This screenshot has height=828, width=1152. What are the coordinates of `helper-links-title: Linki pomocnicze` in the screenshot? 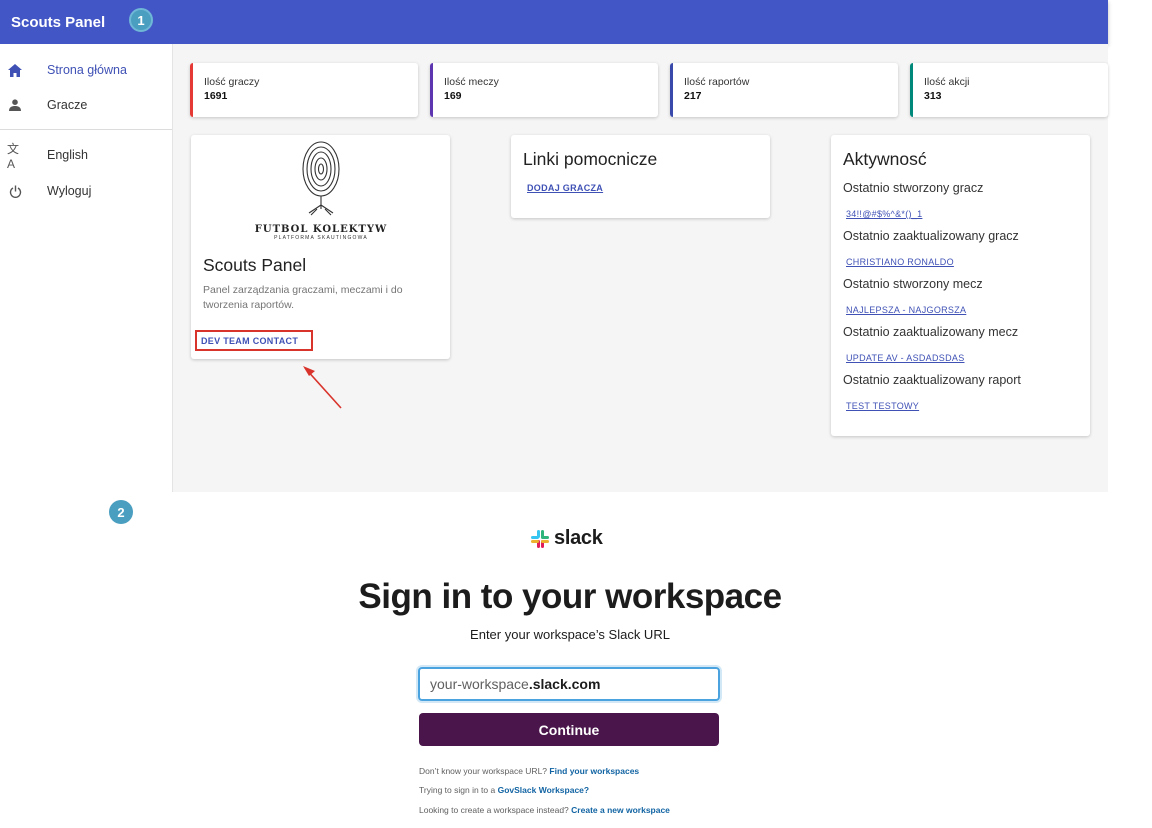 It's located at (590, 159).